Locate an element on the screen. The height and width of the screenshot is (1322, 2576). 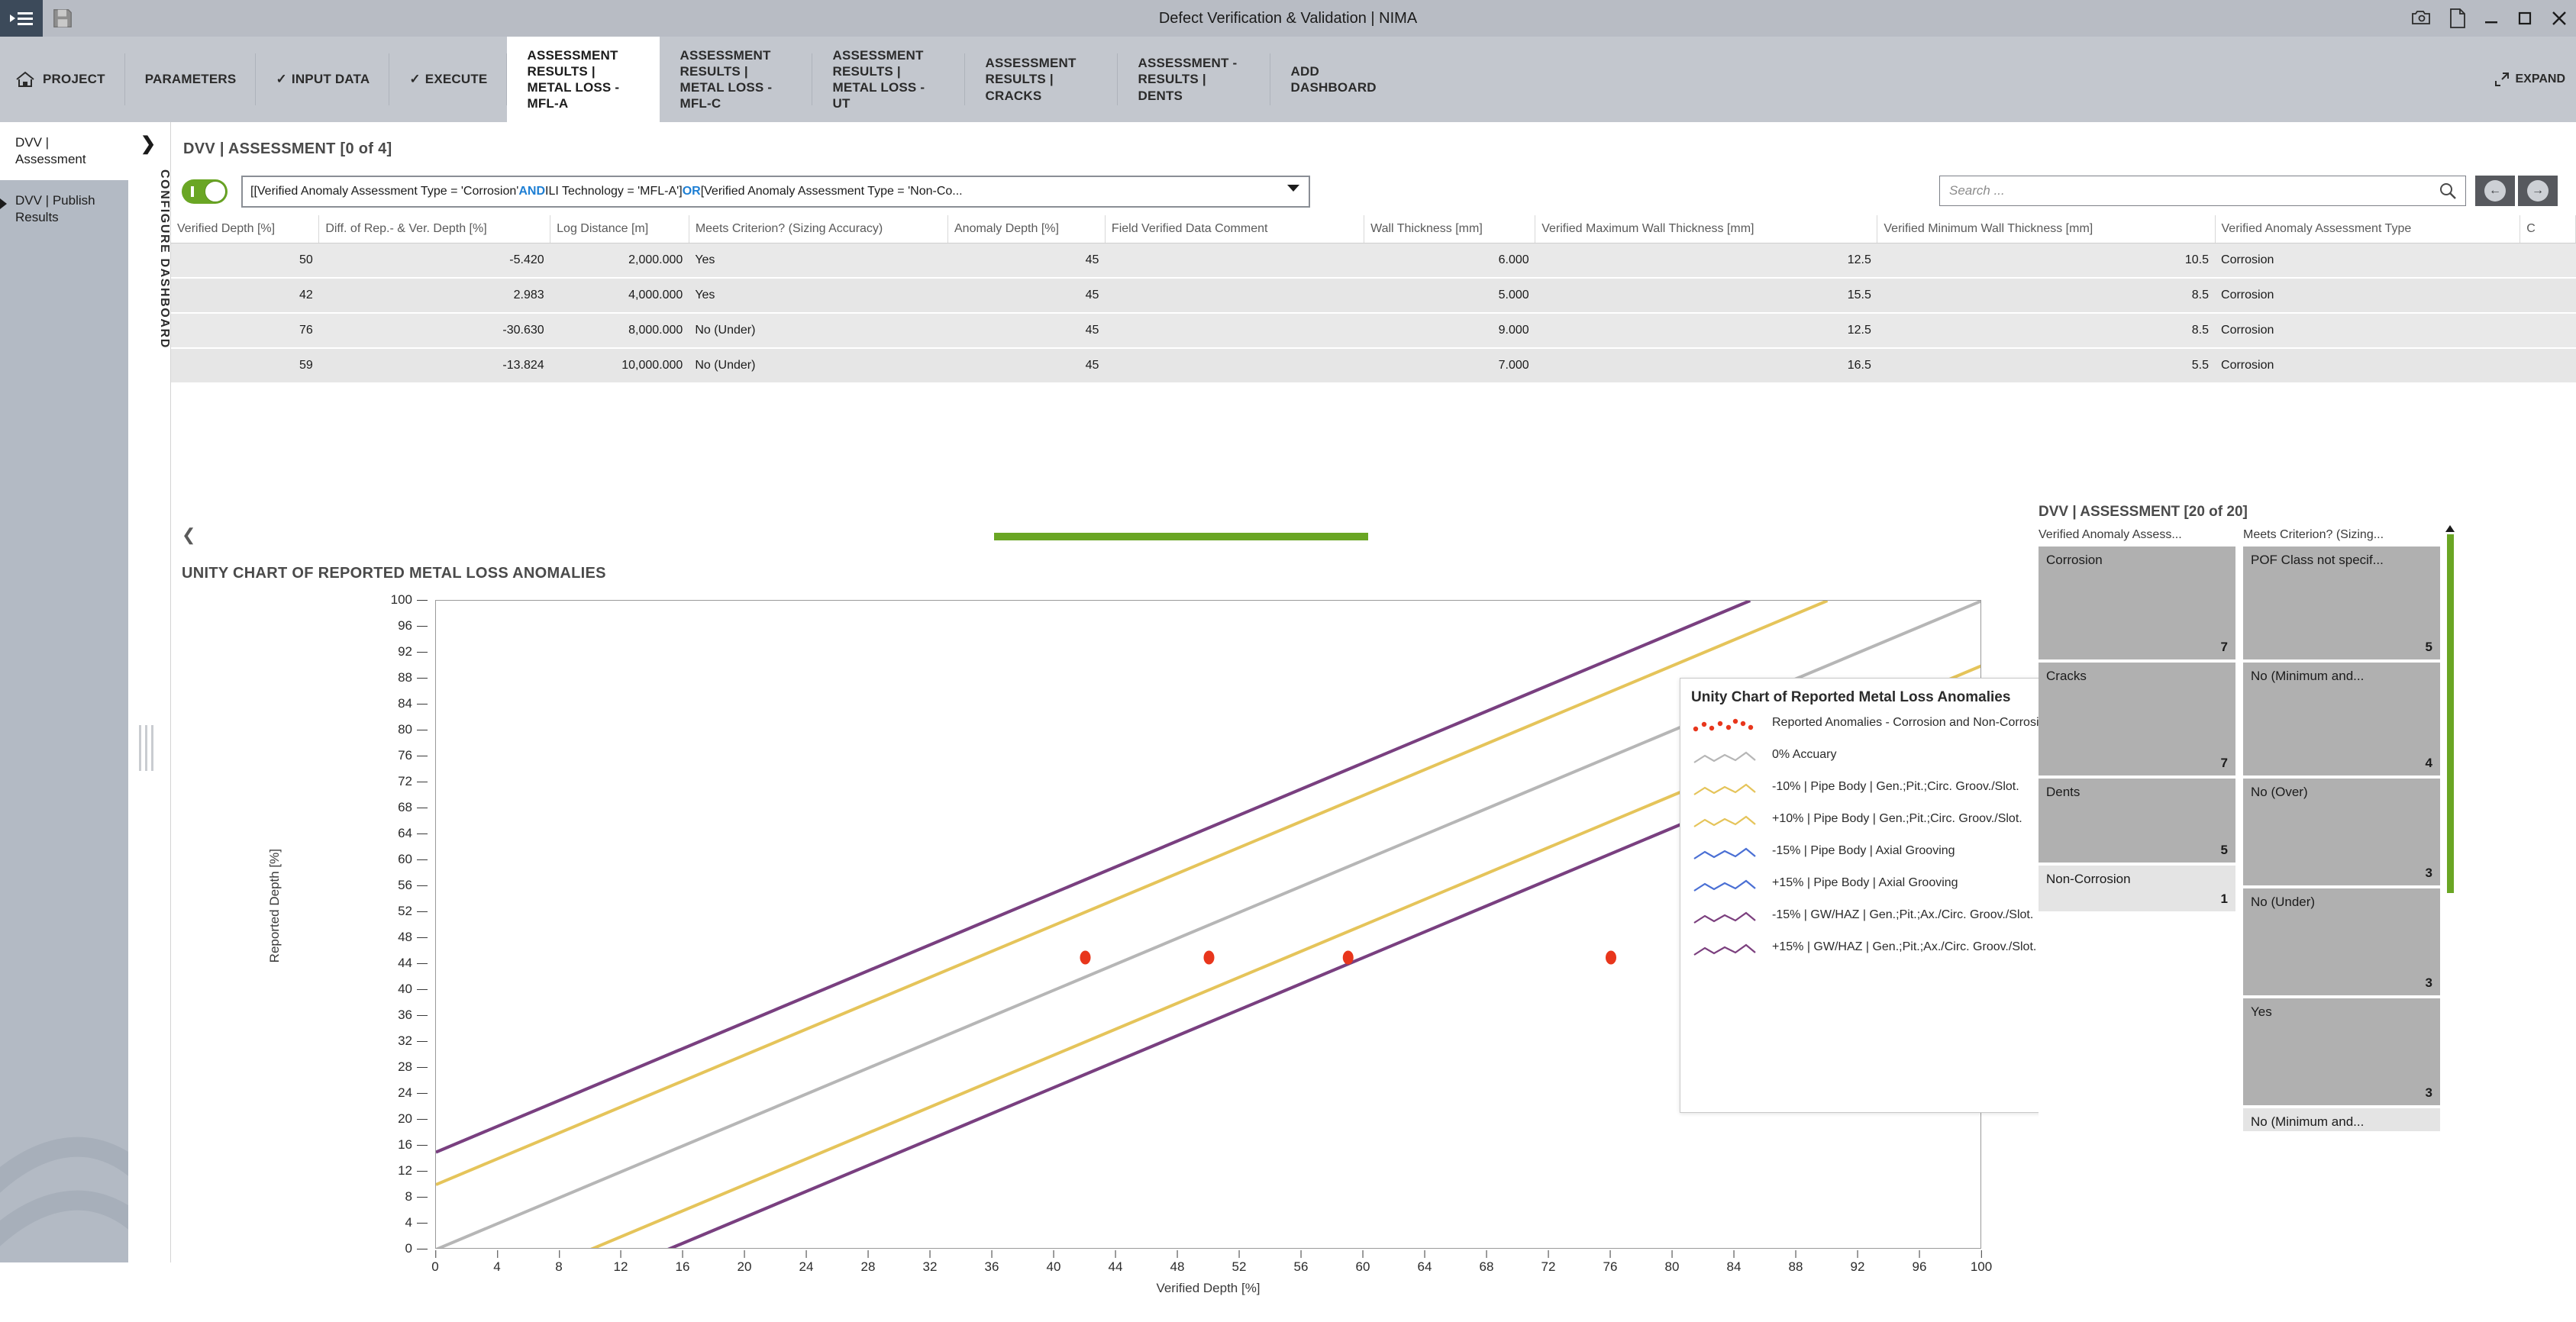
legend-item: 0% Accuary is located at coordinates (1893, 760).